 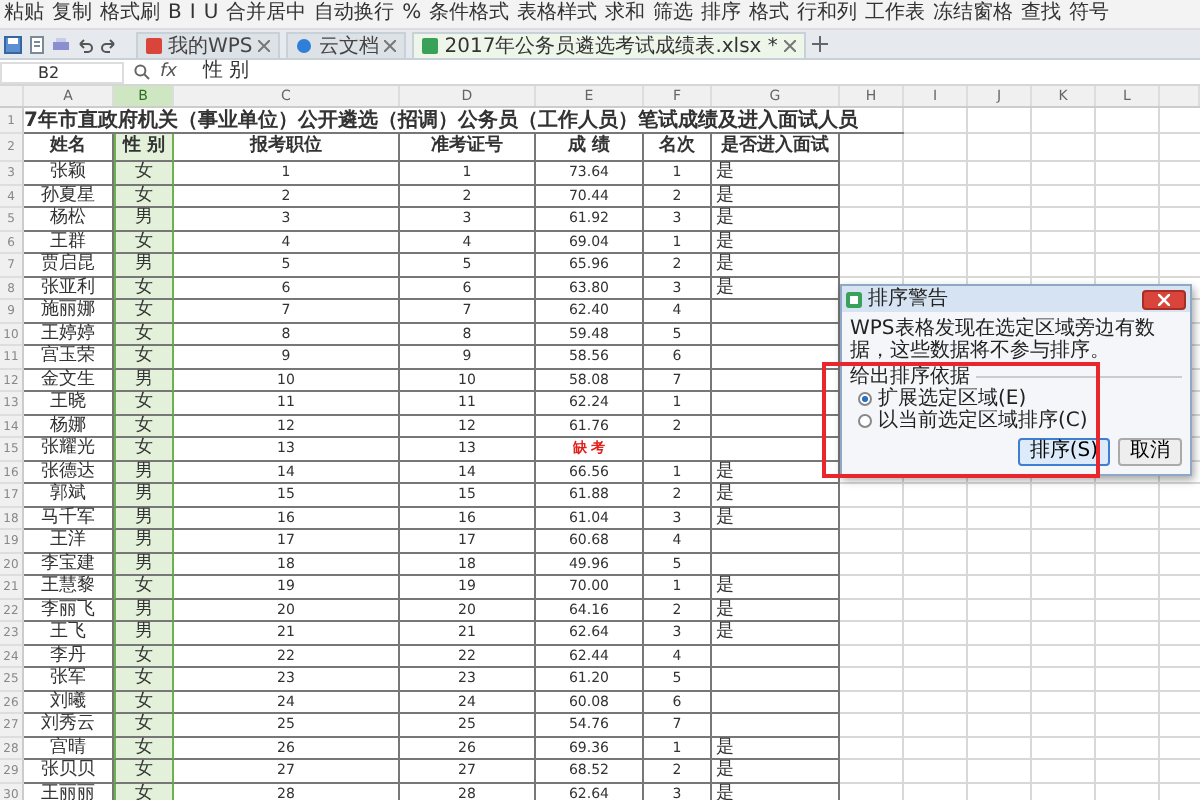 What do you see at coordinates (62, 72) in the screenshot?
I see `cell-reference-field: B2` at bounding box center [62, 72].